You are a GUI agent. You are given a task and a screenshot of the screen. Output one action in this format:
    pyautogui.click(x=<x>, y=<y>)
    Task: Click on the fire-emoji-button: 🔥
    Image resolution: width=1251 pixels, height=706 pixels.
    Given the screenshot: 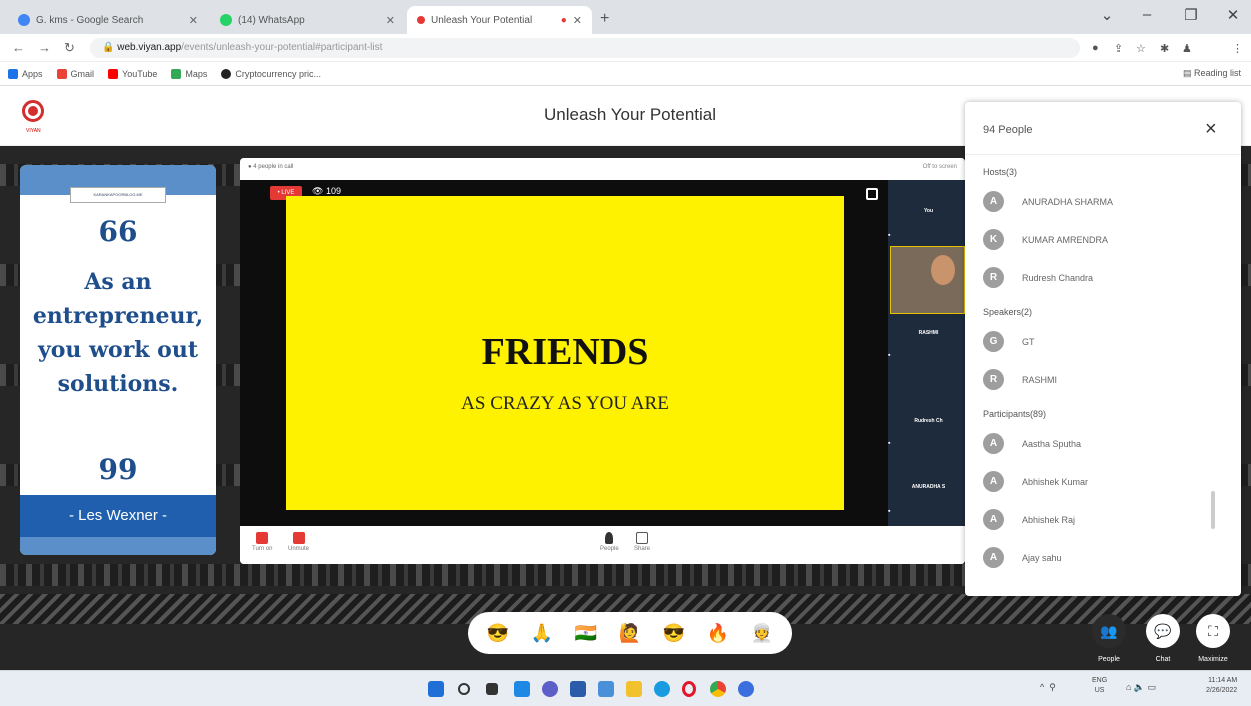 What is the action you would take?
    pyautogui.click(x=718, y=633)
    